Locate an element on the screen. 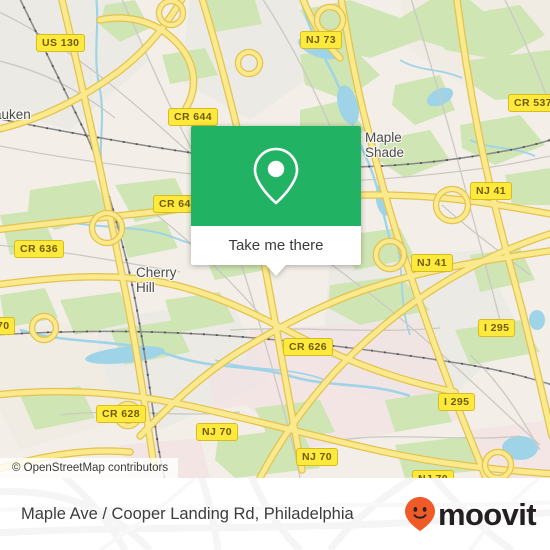  road-shield: CR 537 is located at coordinates (529, 103).